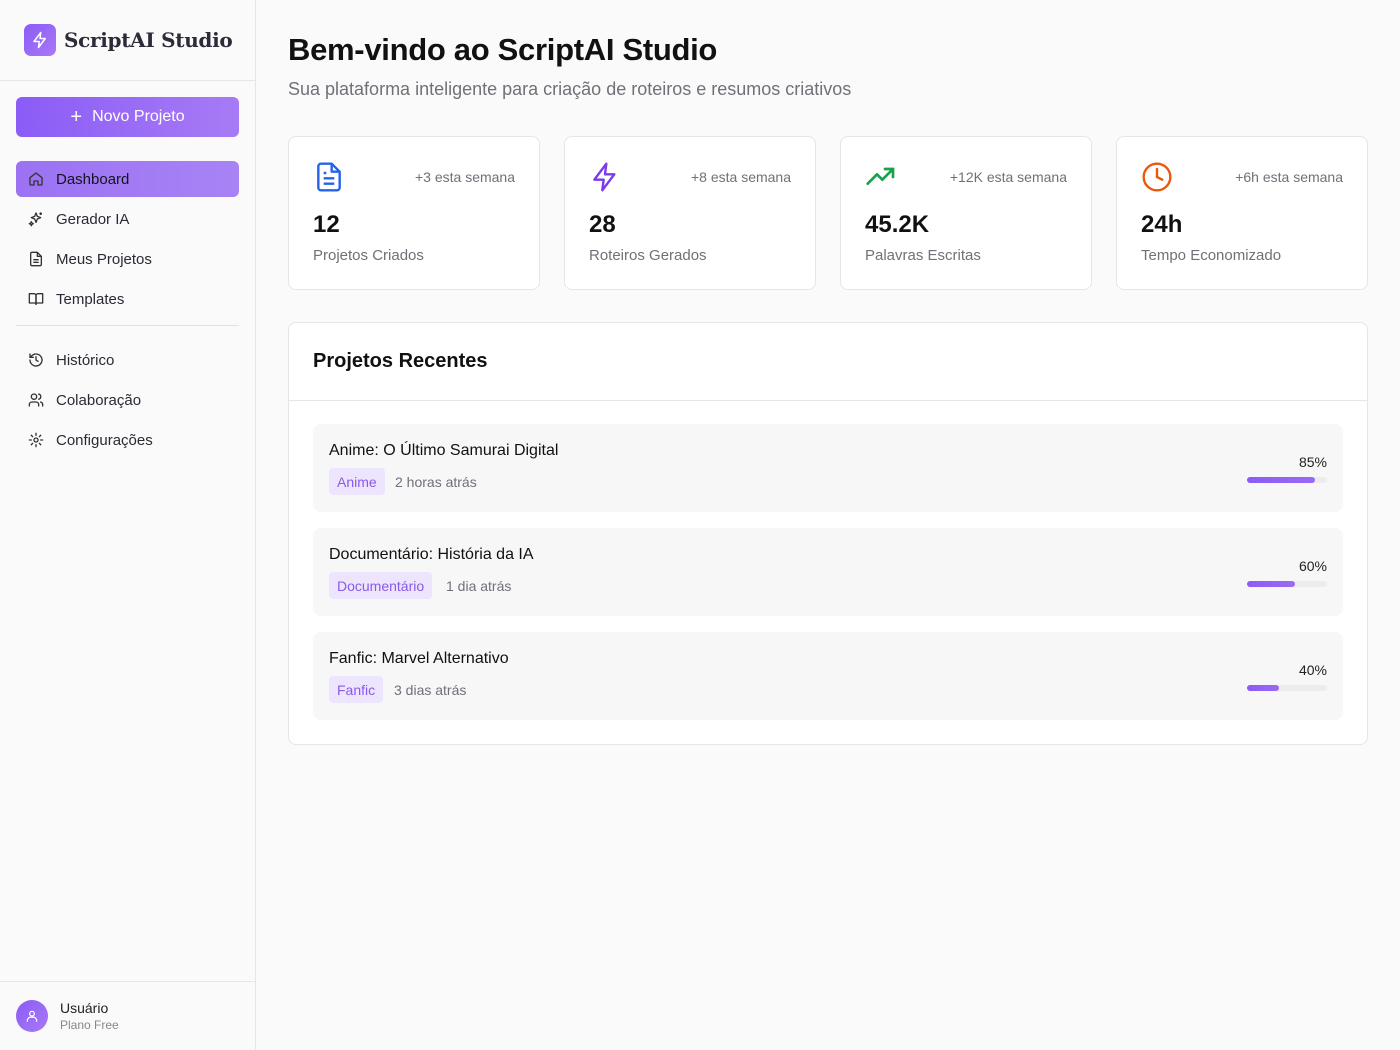  Describe the element at coordinates (1312, 462) in the screenshot. I see `progress-percent: 85%` at that location.